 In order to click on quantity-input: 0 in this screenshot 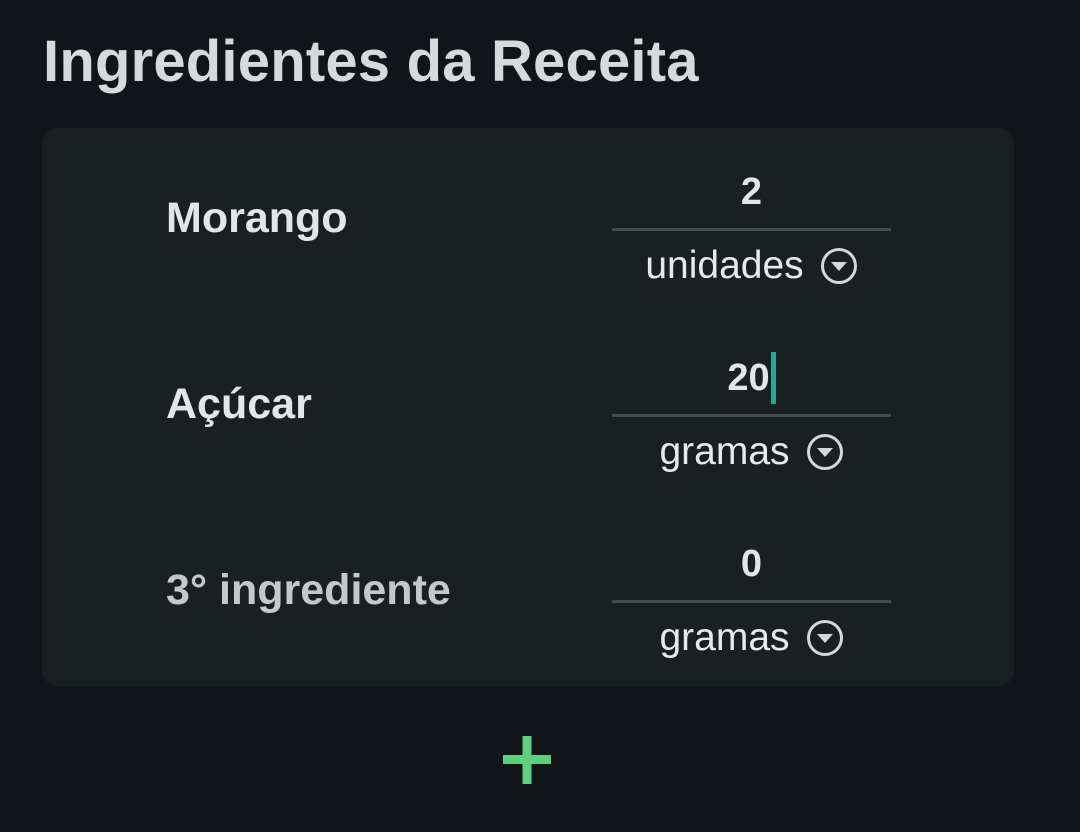, I will do `click(751, 568)`.